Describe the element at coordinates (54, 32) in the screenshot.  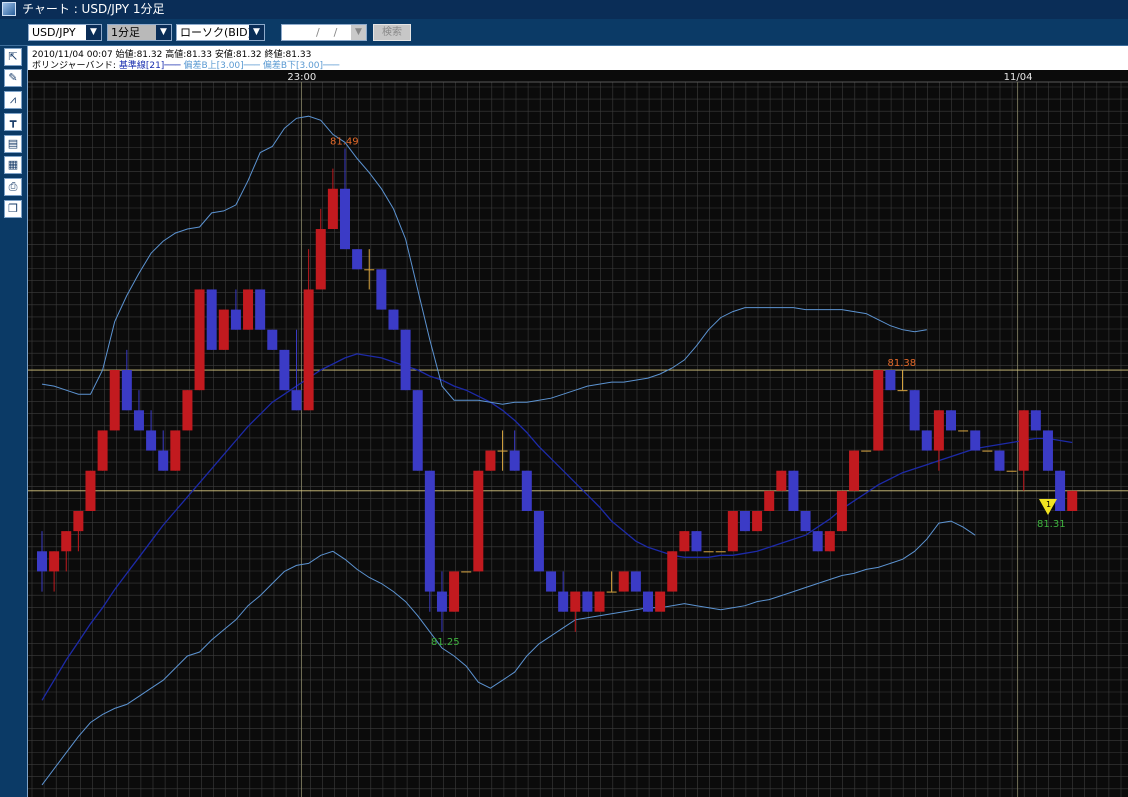
I see `symbol-value: USD/JPY` at that location.